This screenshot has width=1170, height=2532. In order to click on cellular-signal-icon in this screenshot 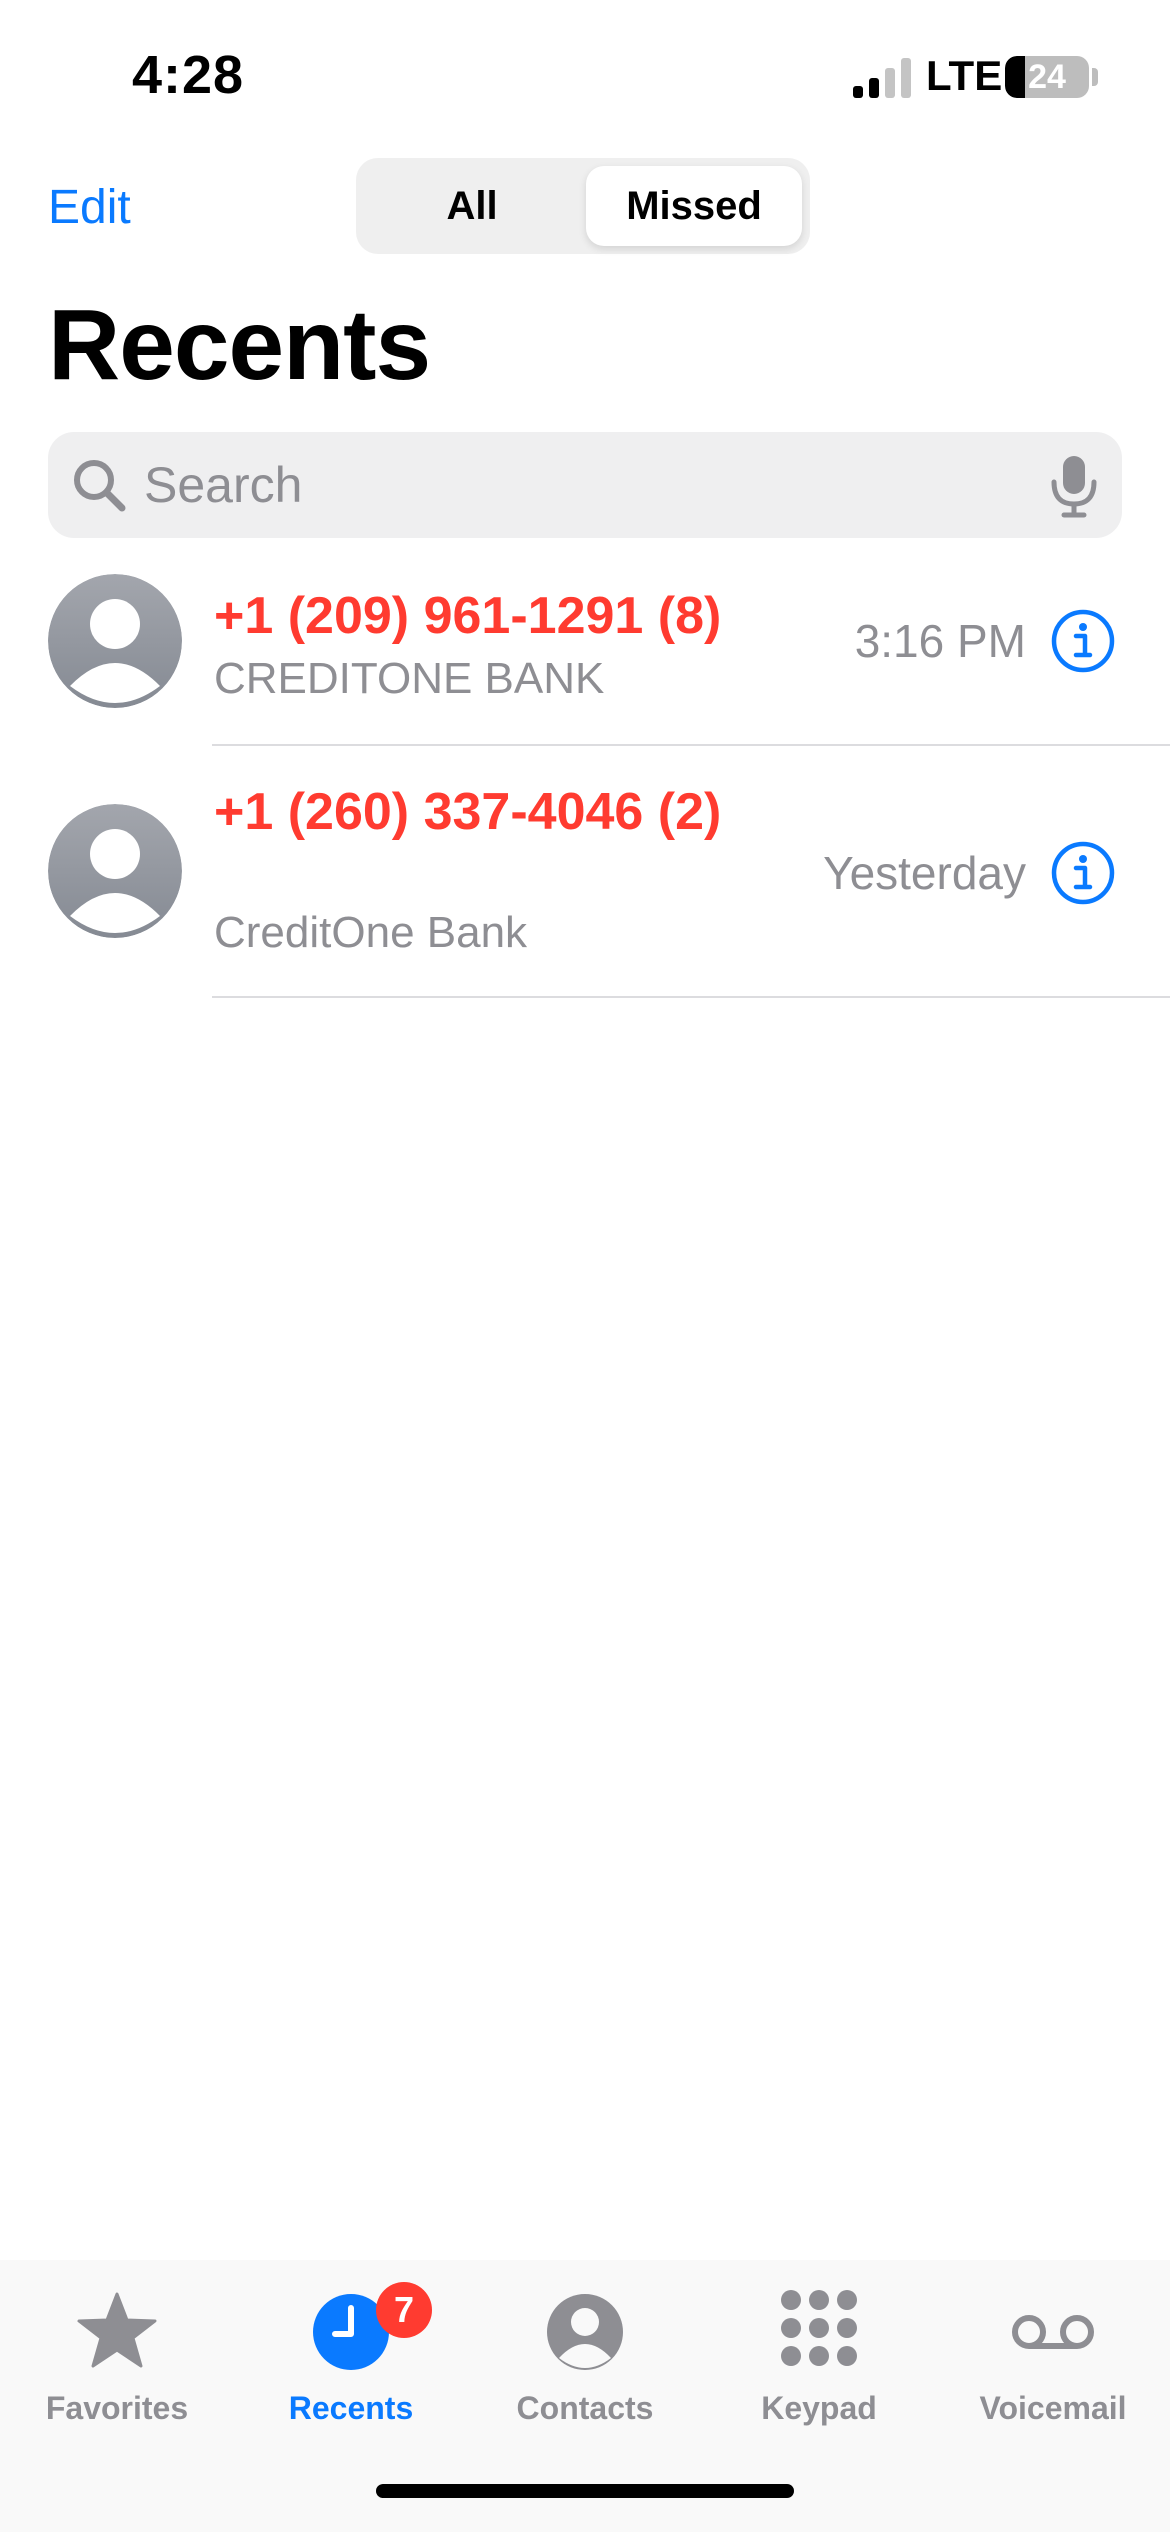, I will do `click(882, 78)`.